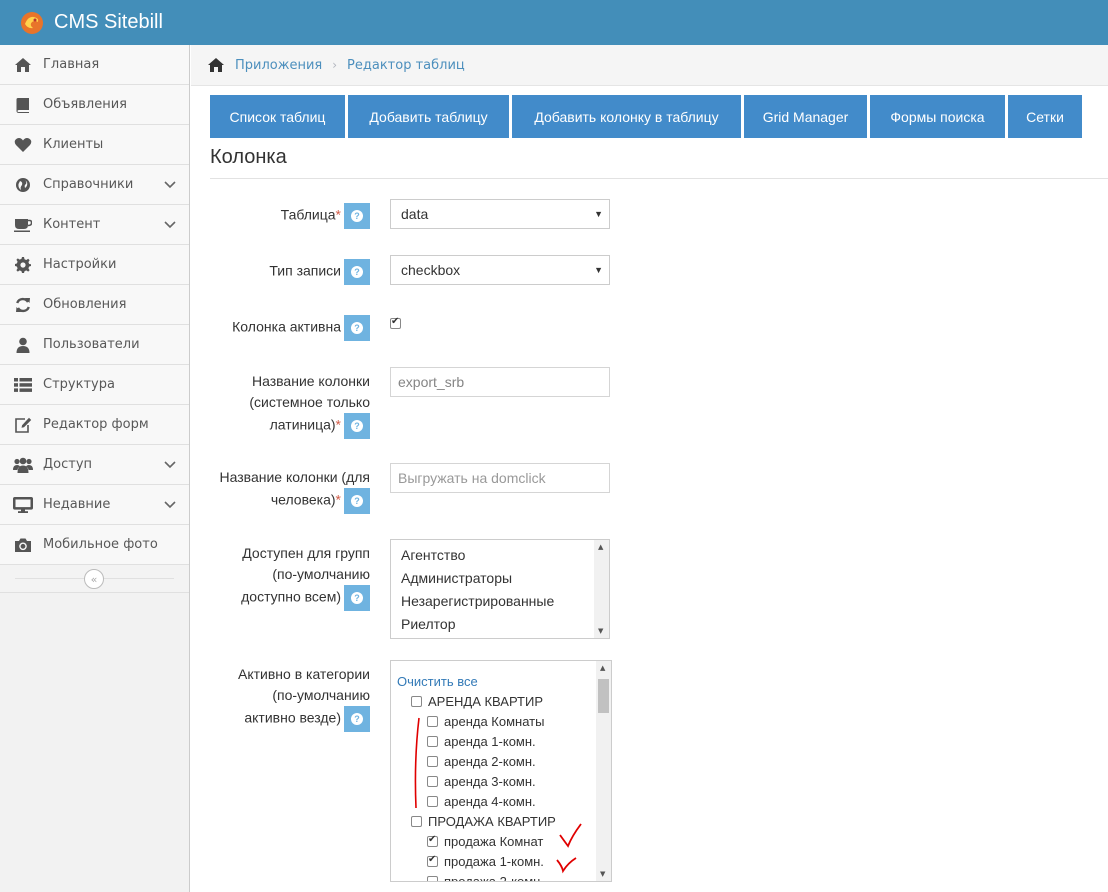 The image size is (1108, 892). I want to click on collapse-sidebar-button: «, so click(94, 579).